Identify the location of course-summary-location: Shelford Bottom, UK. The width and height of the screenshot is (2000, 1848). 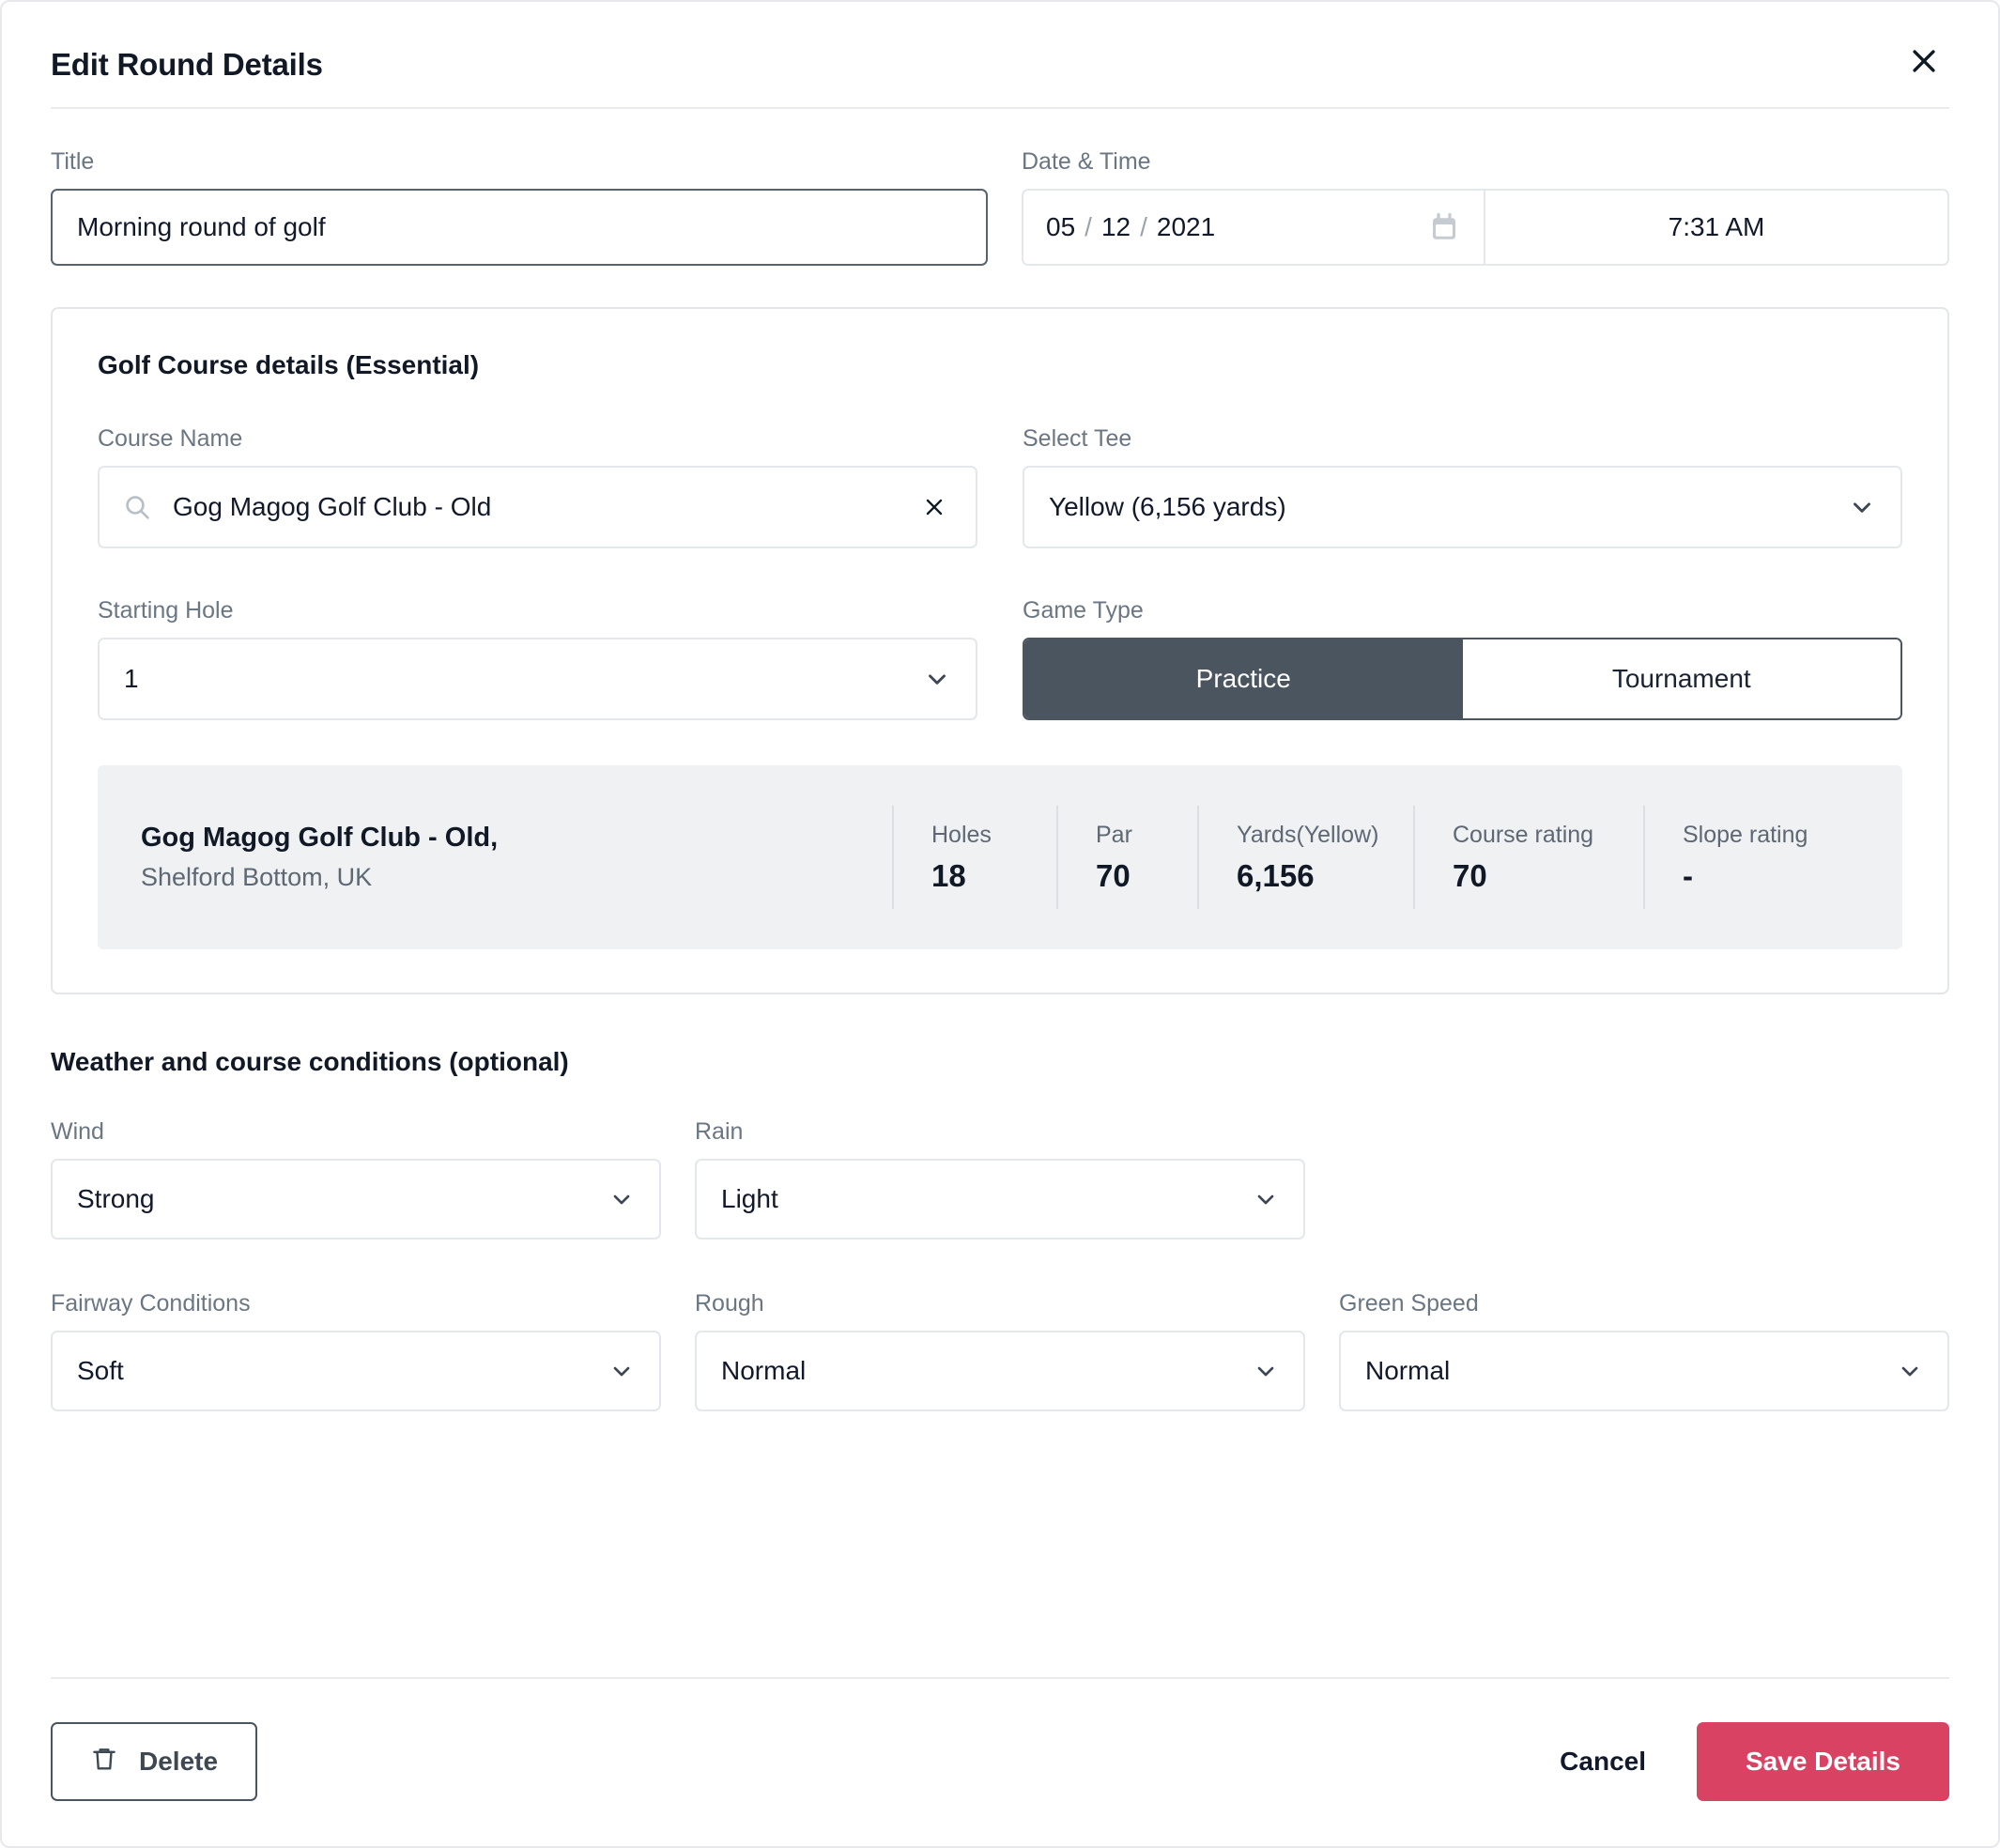
(257, 877).